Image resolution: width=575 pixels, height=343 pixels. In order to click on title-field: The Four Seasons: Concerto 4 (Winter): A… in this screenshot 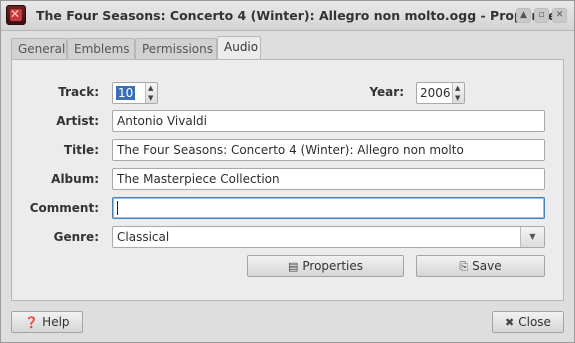, I will do `click(328, 150)`.